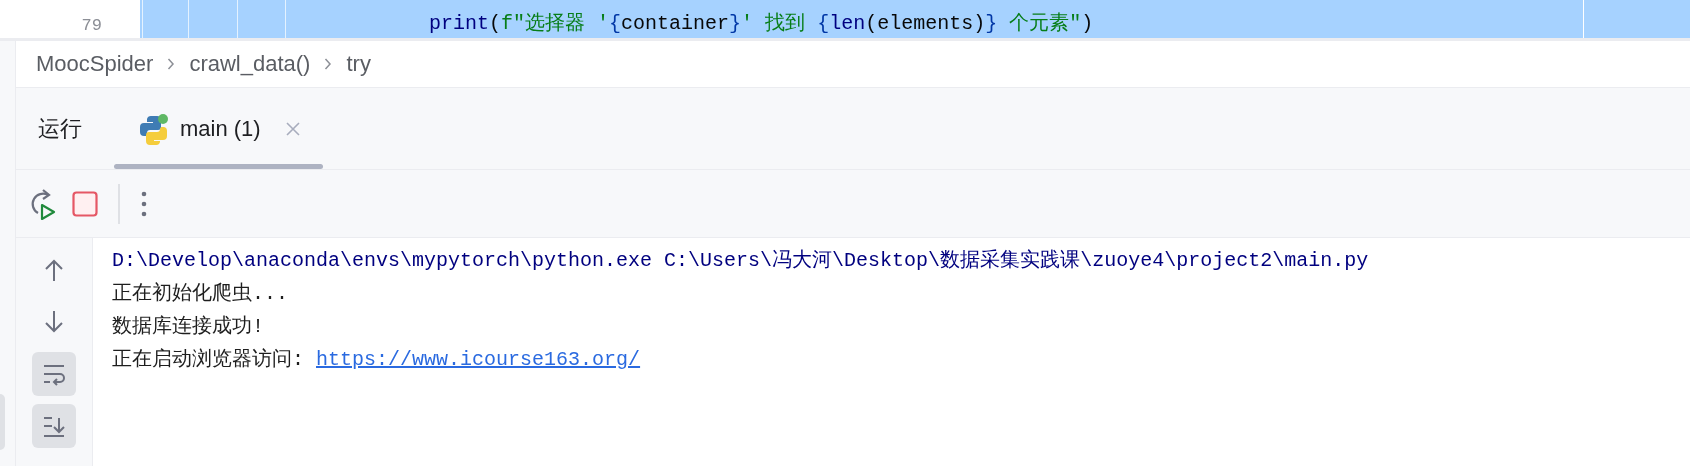 This screenshot has height=469, width=1690. Describe the element at coordinates (208, 359) in the screenshot. I see `console-text: 正在启动浏览器访问:` at that location.